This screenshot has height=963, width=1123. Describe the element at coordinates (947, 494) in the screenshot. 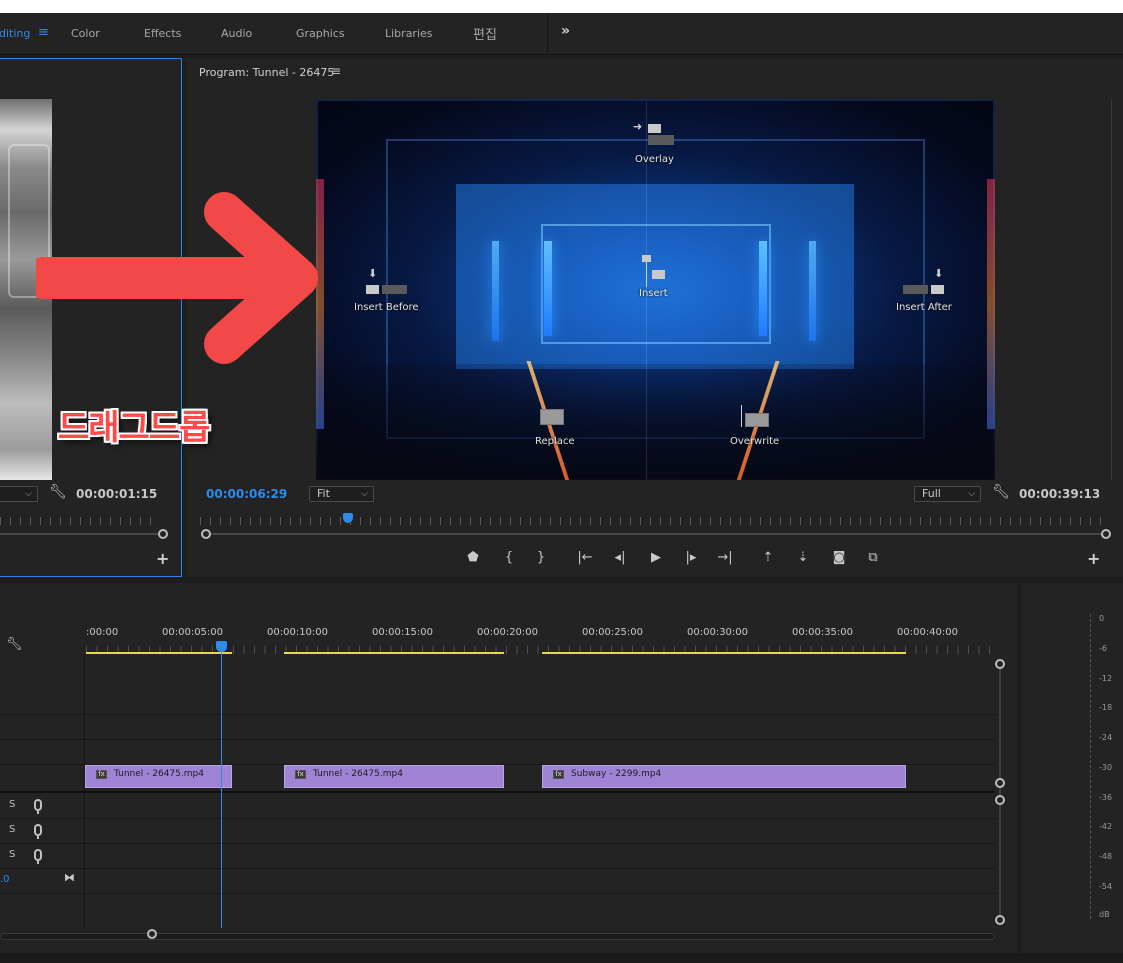

I see `program-resolution-select: Full ⌵` at that location.